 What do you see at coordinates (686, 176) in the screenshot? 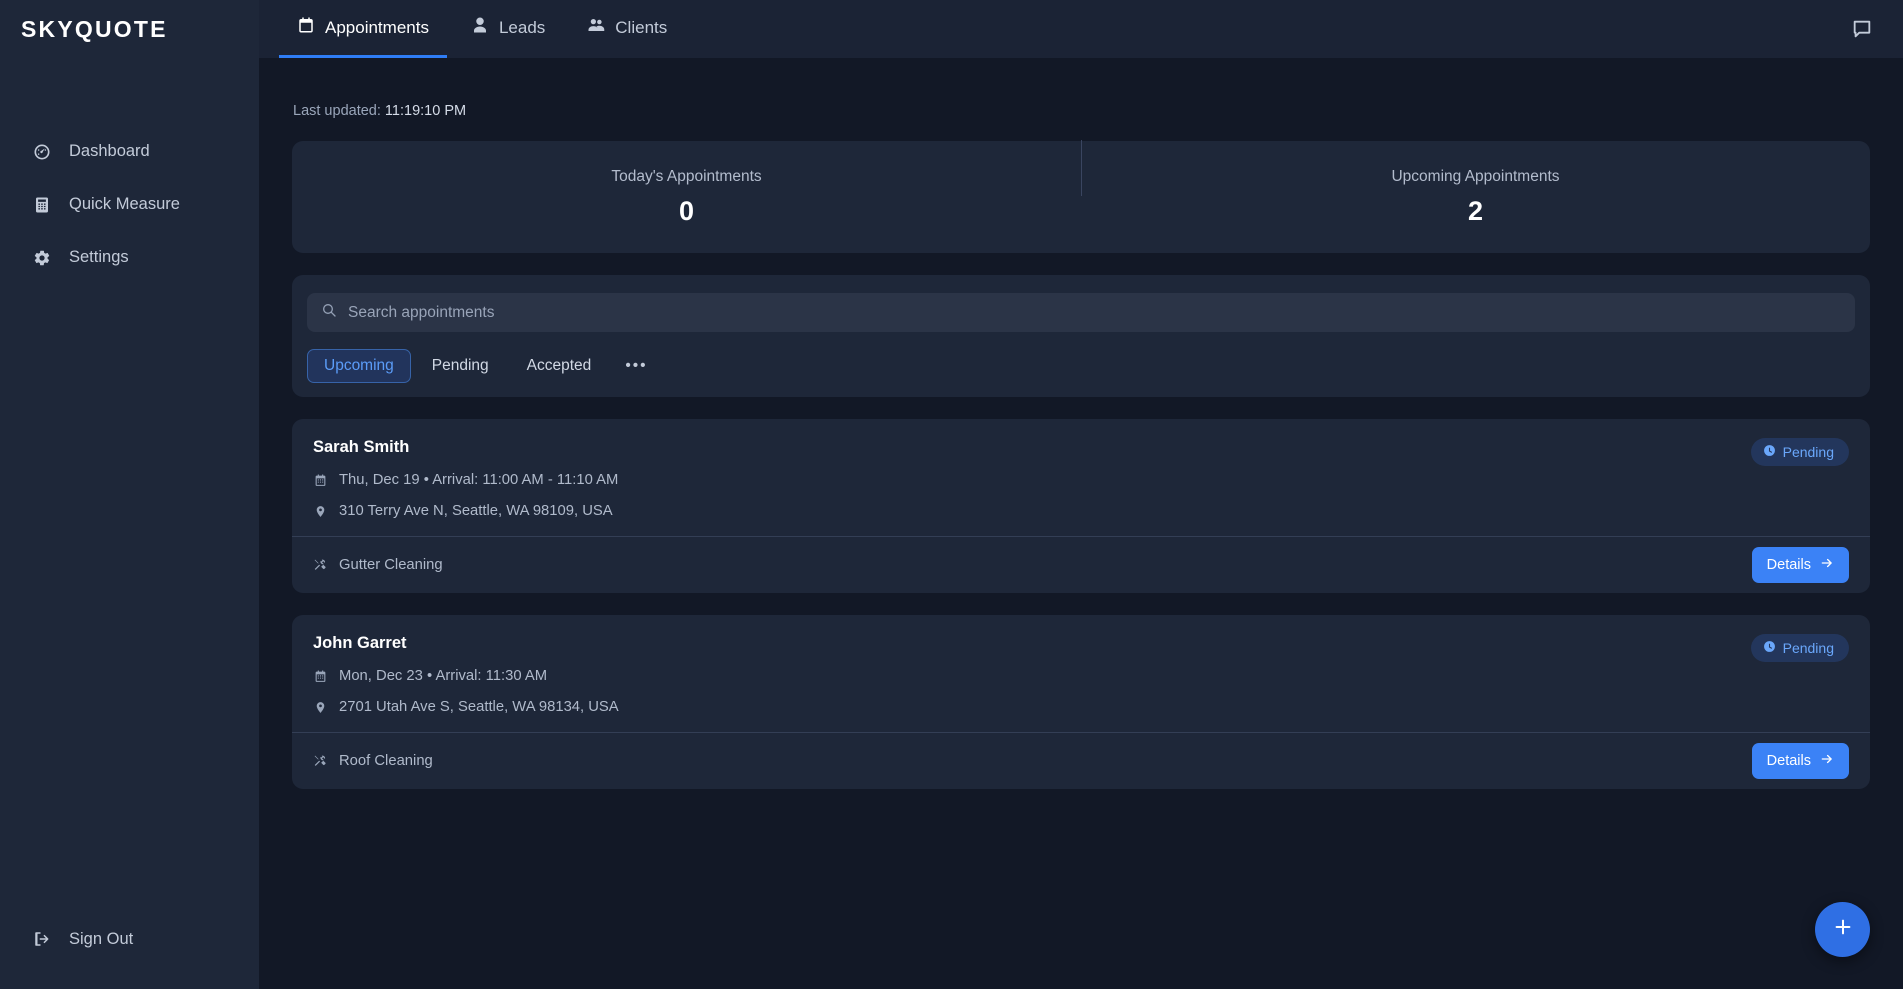
I see `stat-label: Today's Appointments` at bounding box center [686, 176].